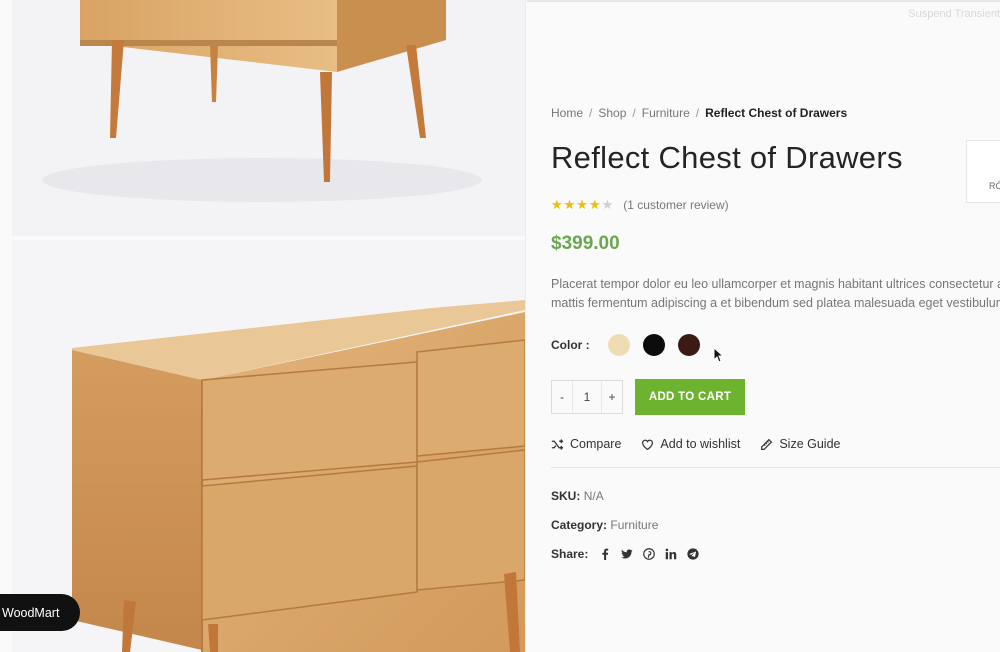 The image size is (1000, 652). What do you see at coordinates (763, 1) in the screenshot?
I see `top-border` at bounding box center [763, 1].